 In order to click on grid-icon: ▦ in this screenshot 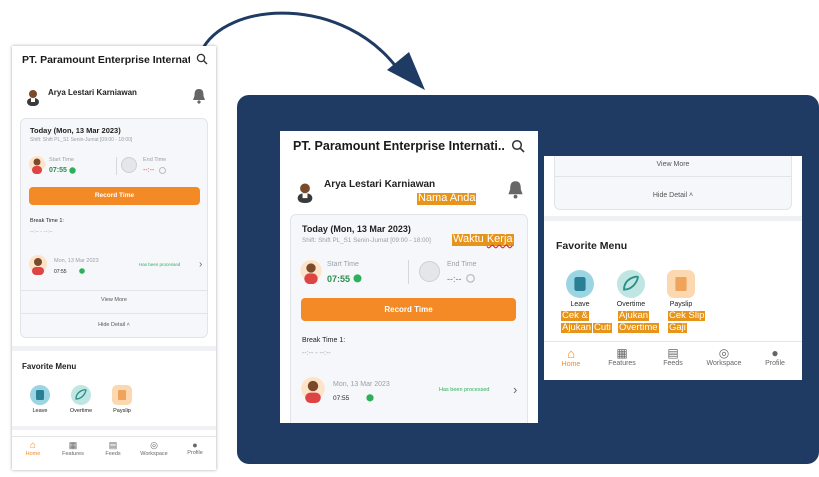, I will do `click(73, 445)`.